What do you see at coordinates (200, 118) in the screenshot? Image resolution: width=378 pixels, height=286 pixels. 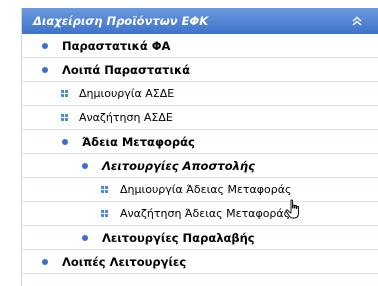 I see `menu-item-anazitisi-asde: Αναζήτηση ΑΣΔΕ` at bounding box center [200, 118].